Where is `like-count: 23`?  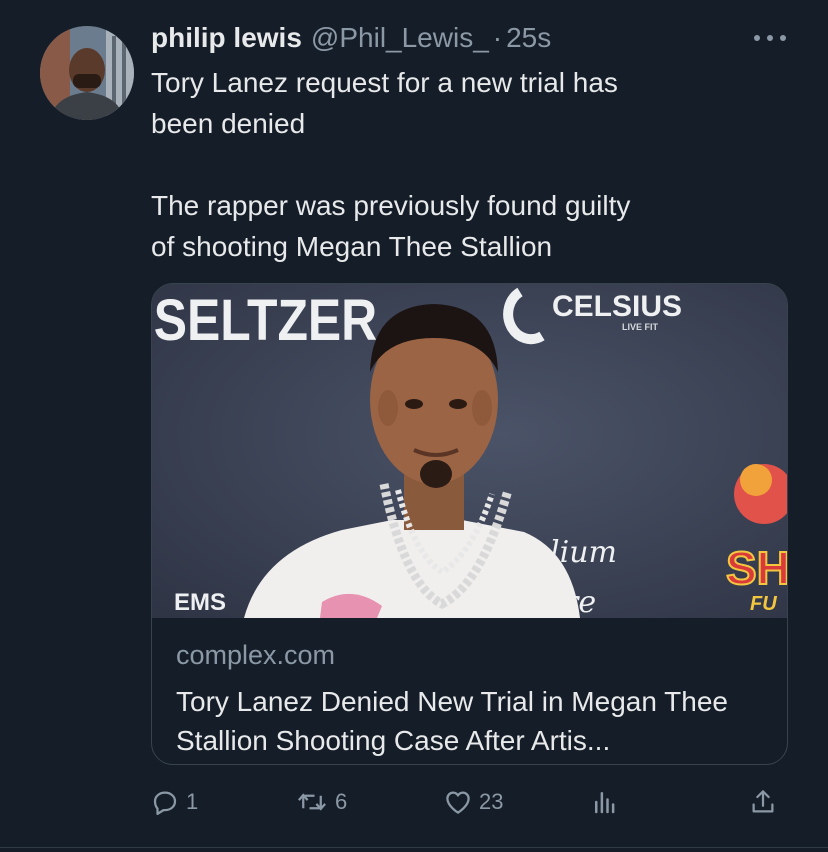 like-count: 23 is located at coordinates (491, 801).